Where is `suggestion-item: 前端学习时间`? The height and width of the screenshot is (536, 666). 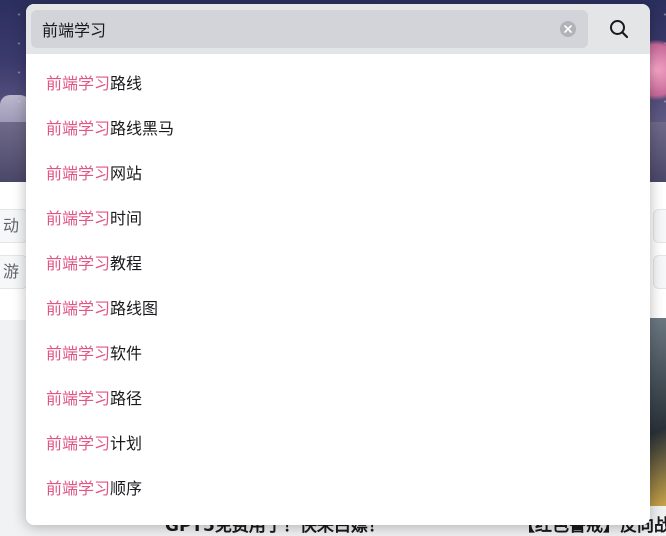
suggestion-item: 前端学习时间 is located at coordinates (338, 218).